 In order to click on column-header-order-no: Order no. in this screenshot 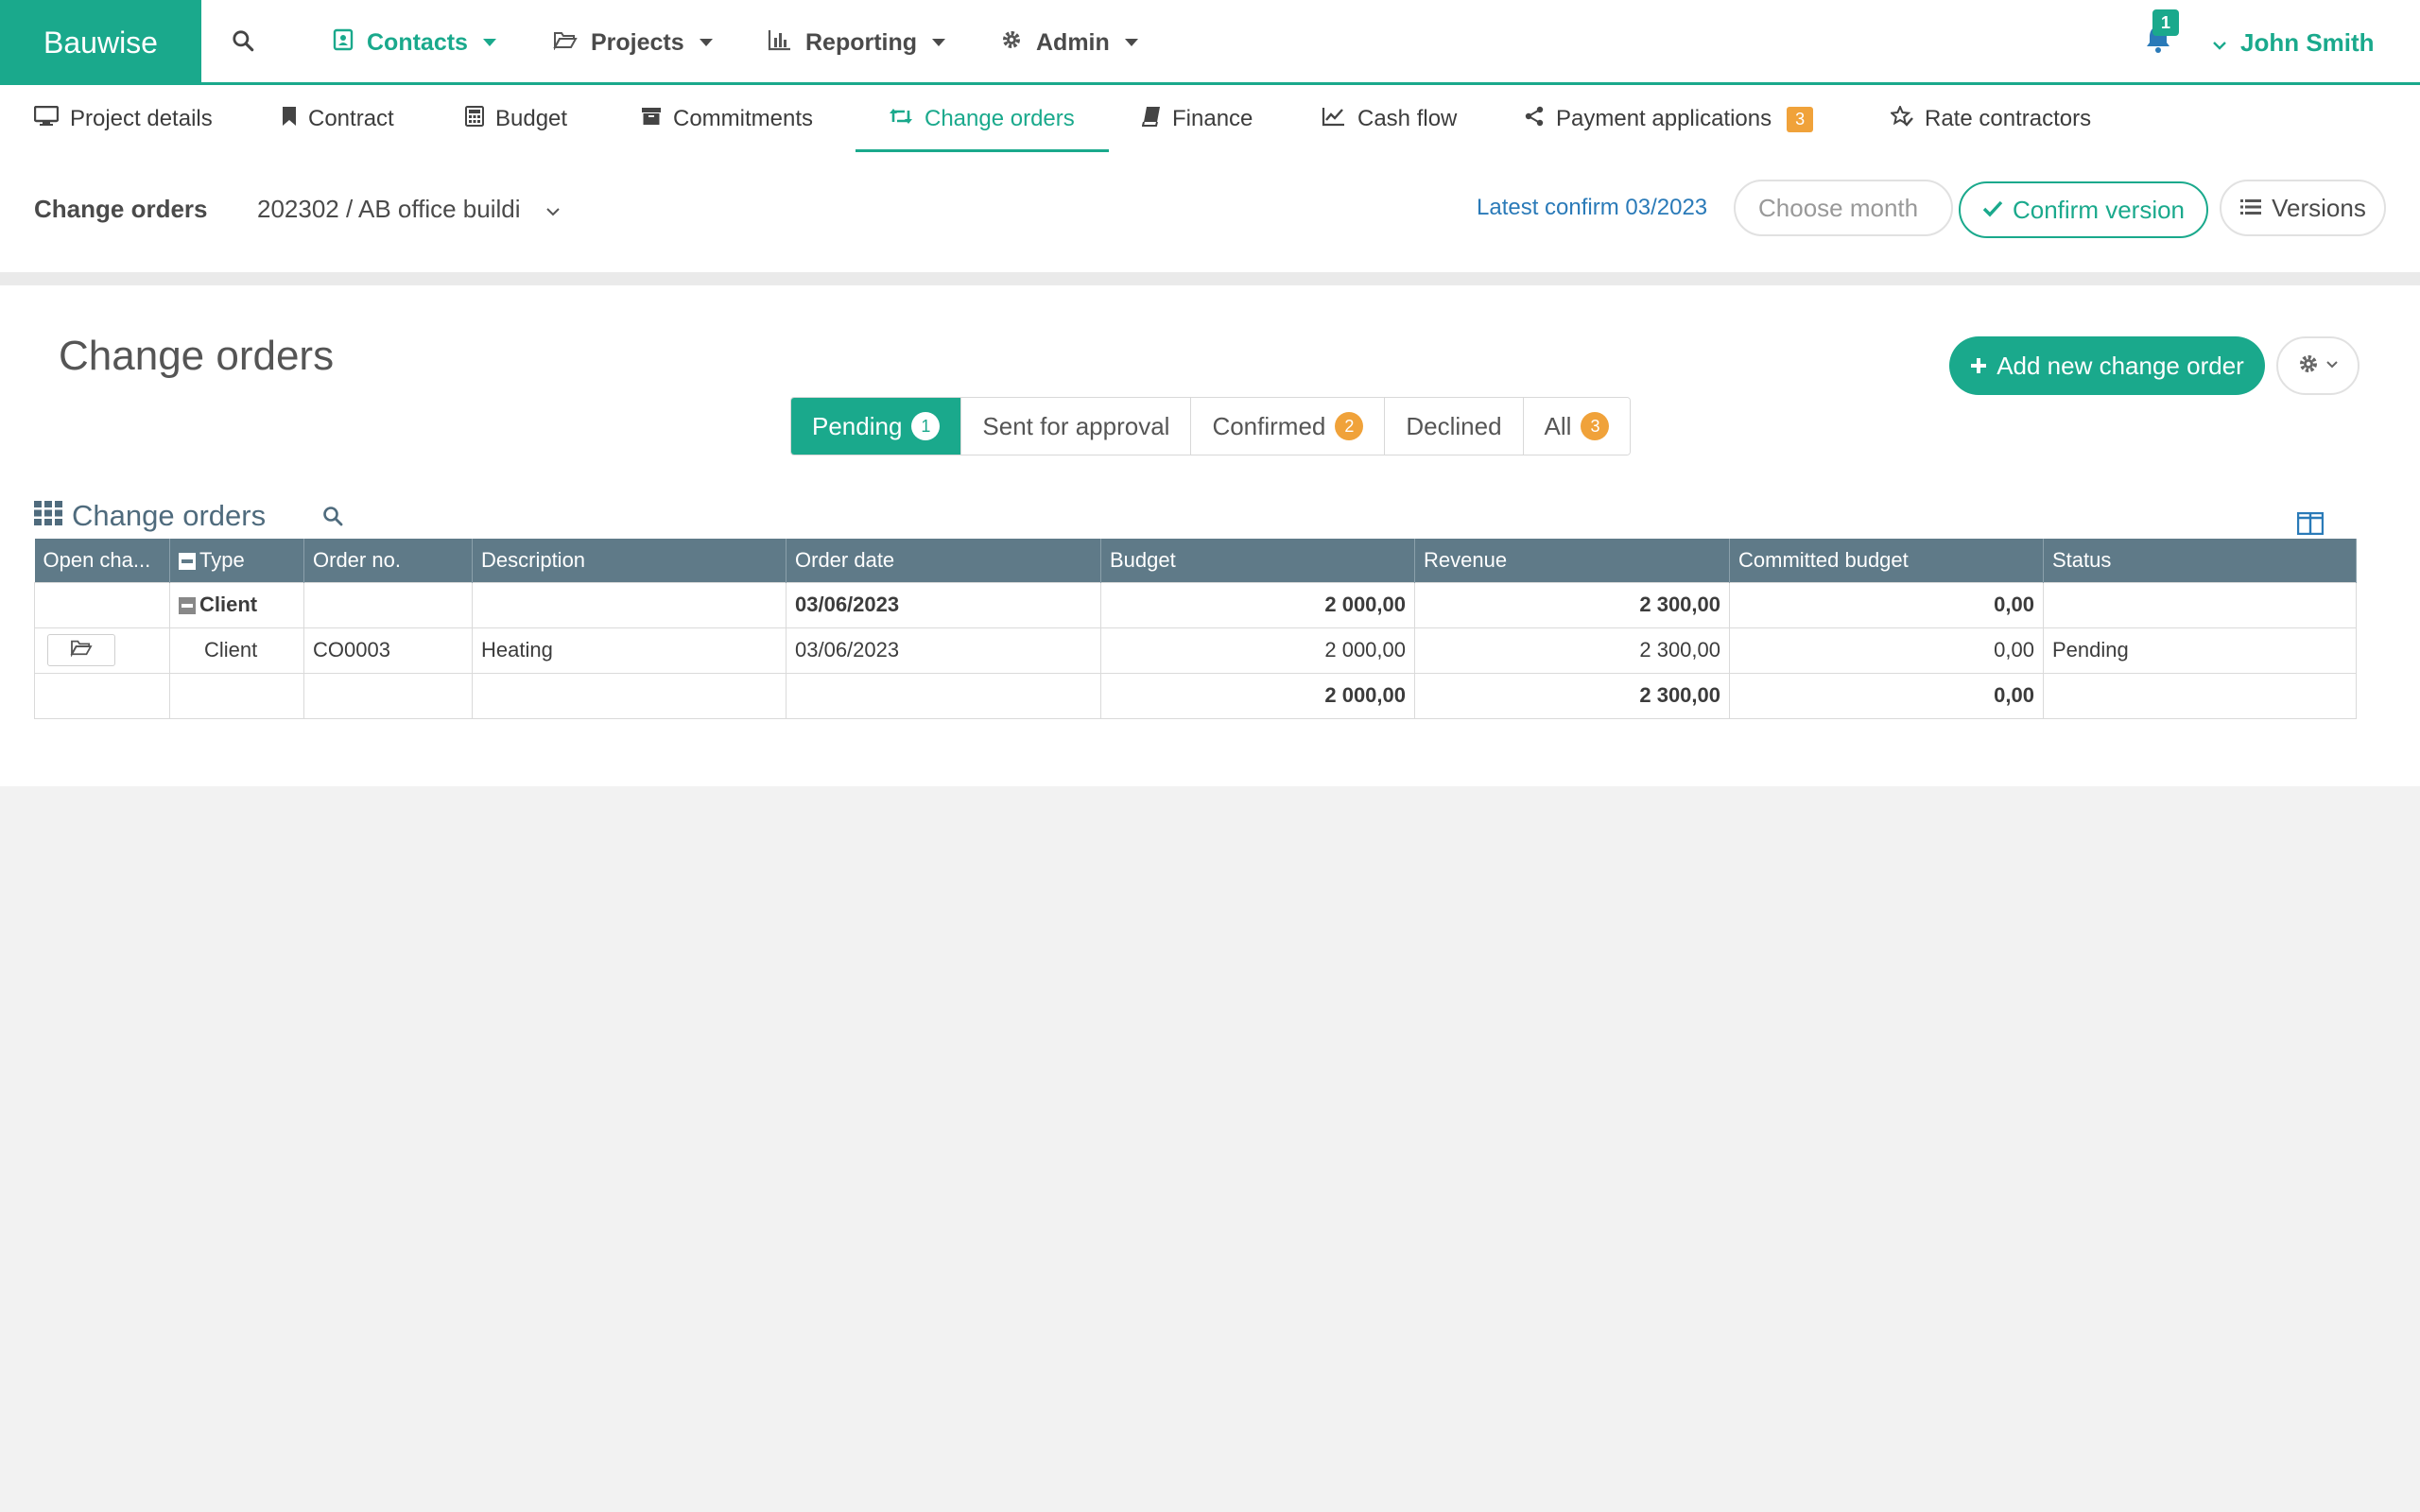, I will do `click(388, 560)`.